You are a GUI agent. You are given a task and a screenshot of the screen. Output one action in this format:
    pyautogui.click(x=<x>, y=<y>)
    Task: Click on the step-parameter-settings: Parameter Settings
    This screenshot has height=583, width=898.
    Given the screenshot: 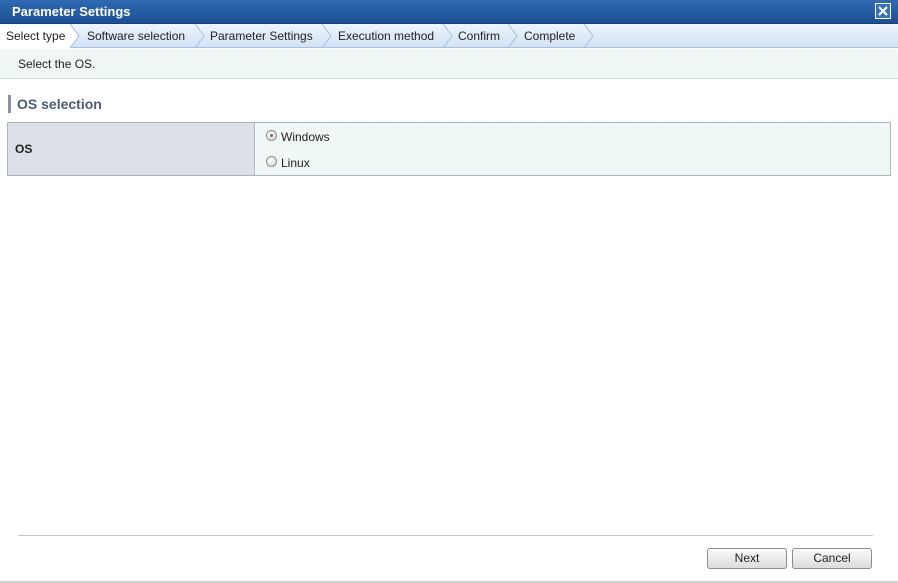 What is the action you would take?
    pyautogui.click(x=261, y=36)
    